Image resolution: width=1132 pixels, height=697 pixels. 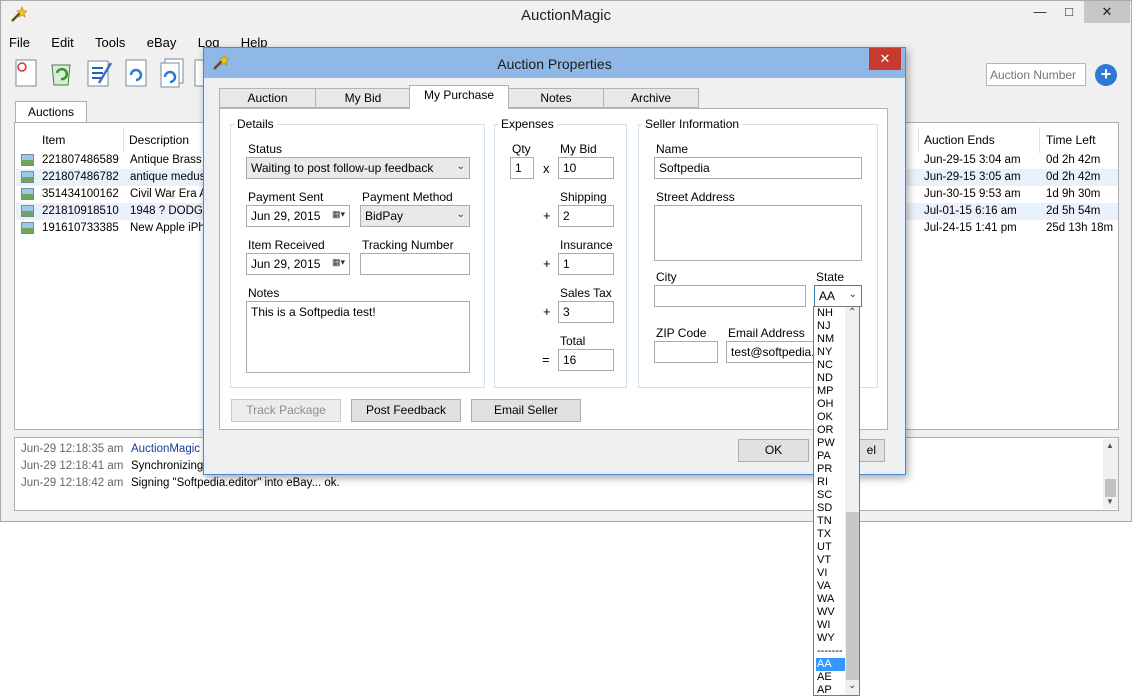 I want to click on state-select: AA ⌄, so click(x=838, y=296).